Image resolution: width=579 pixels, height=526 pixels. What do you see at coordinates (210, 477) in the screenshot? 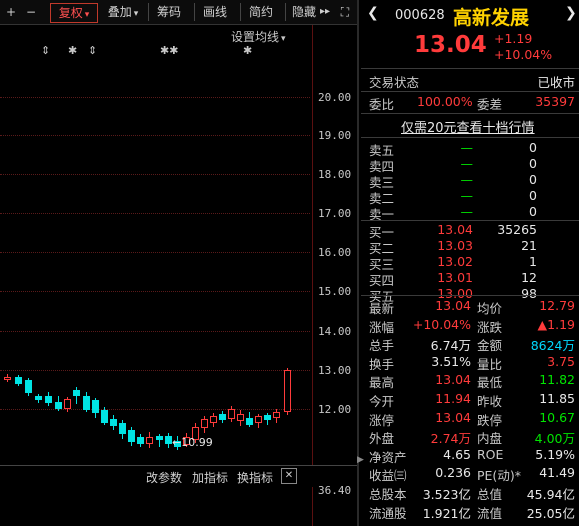
I see `add-indicator-button: 加指标` at bounding box center [210, 477].